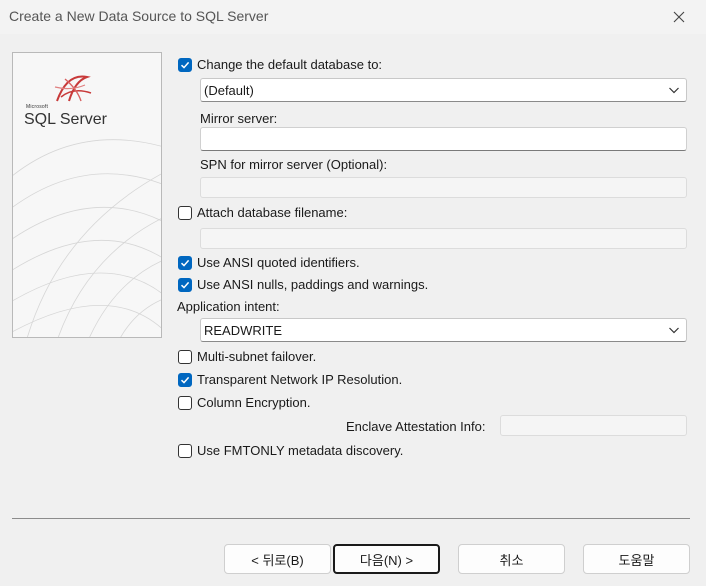 This screenshot has width=706, height=586. I want to click on mirror-server-input, so click(443, 139).